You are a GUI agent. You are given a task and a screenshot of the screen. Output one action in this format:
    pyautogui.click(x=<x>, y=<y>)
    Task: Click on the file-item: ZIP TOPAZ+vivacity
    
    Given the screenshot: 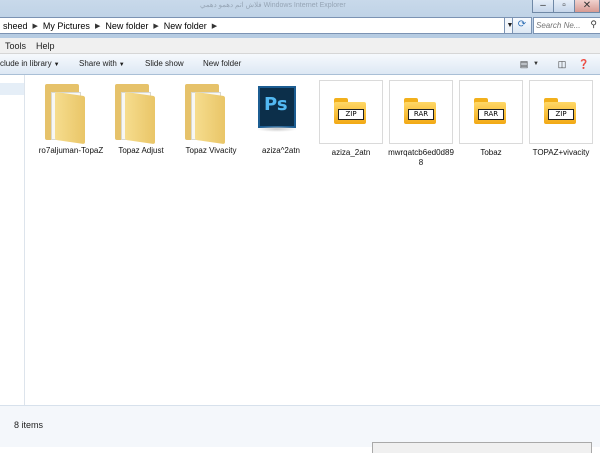 What is the action you would take?
    pyautogui.click(x=561, y=119)
    